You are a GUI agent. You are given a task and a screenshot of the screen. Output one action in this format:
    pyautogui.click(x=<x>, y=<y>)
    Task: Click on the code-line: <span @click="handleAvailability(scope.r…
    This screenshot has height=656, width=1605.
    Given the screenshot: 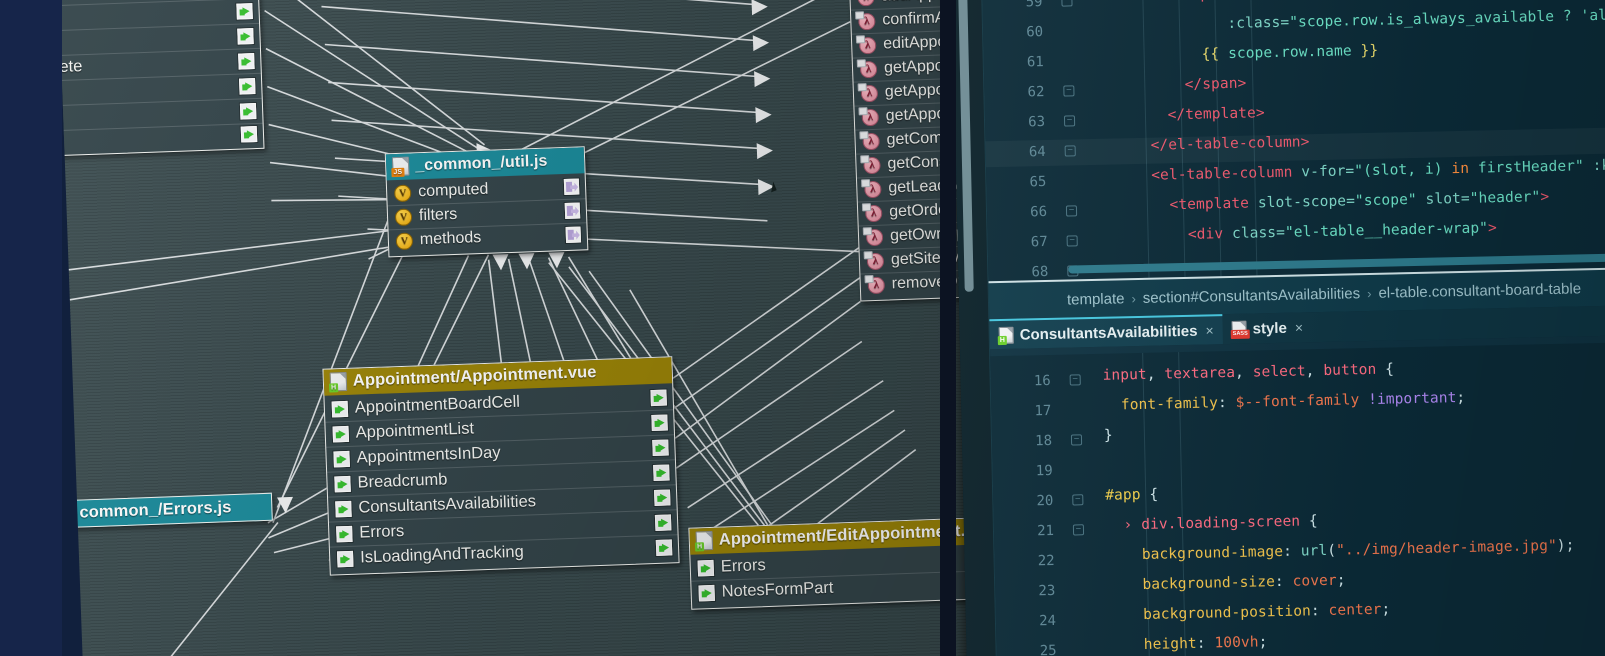 What is the action you would take?
    pyautogui.click(x=1332, y=2)
    